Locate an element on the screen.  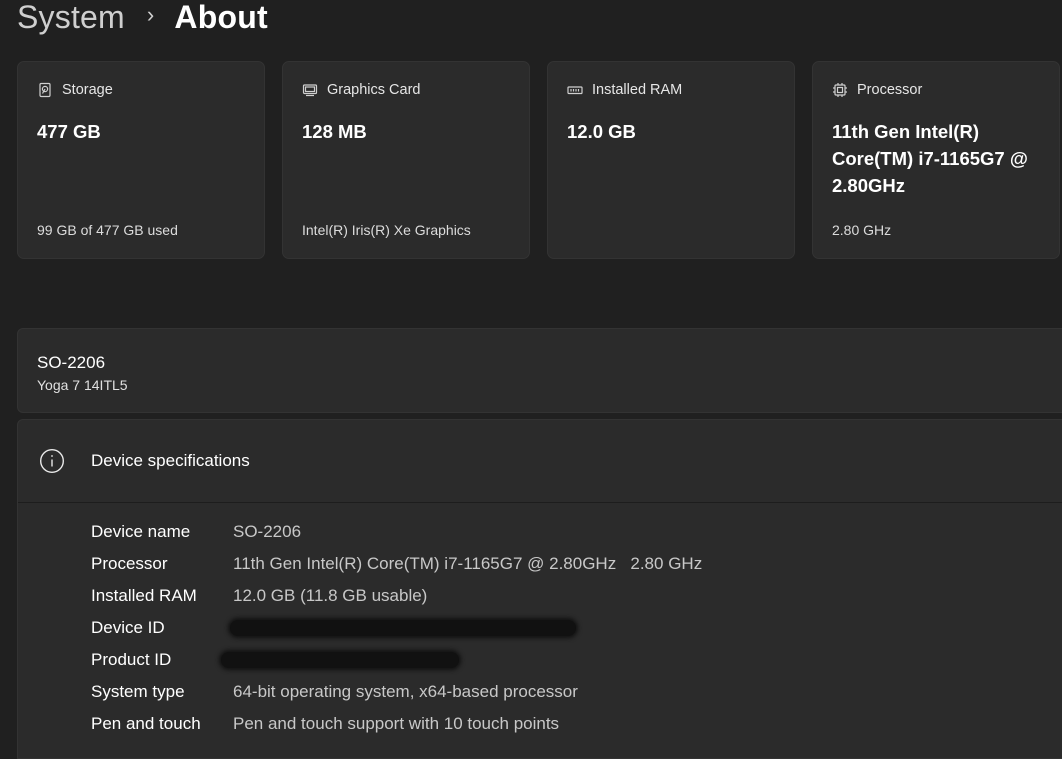
device-name-panel: SO-2206 Yoga 7 14ITL5 is located at coordinates (539, 370).